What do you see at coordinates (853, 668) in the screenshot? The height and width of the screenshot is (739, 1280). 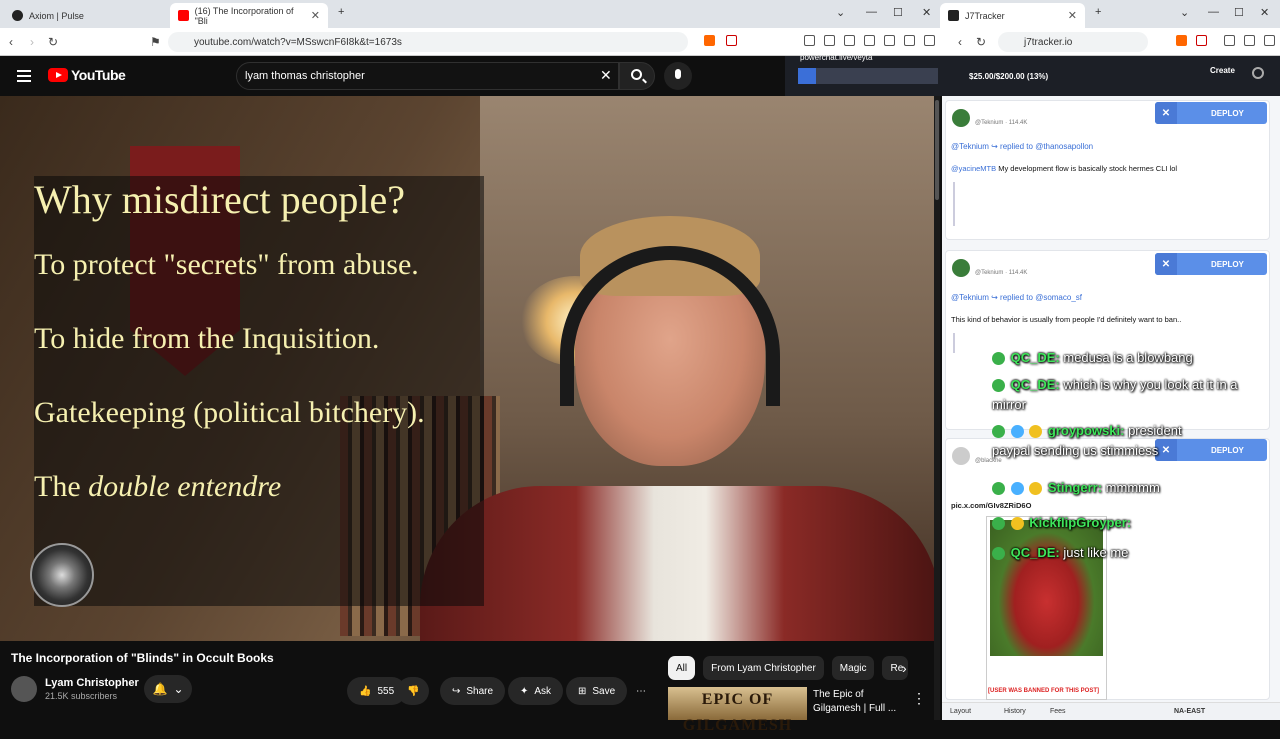 I see `chip-magic: Magic` at bounding box center [853, 668].